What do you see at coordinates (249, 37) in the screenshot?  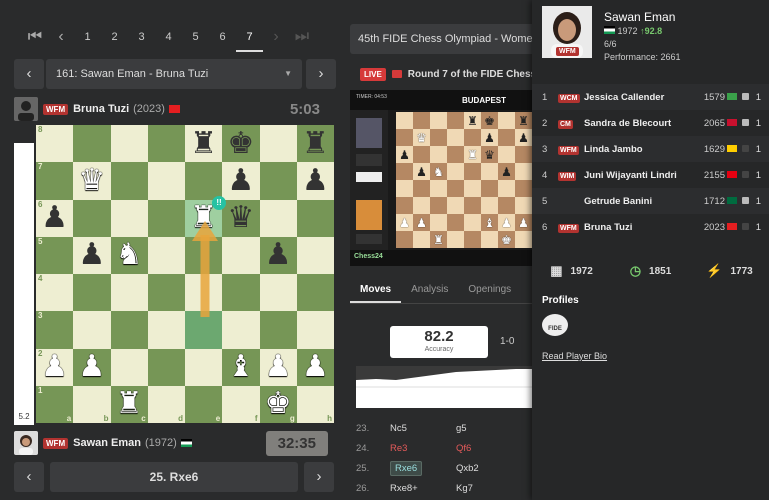 I see `page-number: 7` at bounding box center [249, 37].